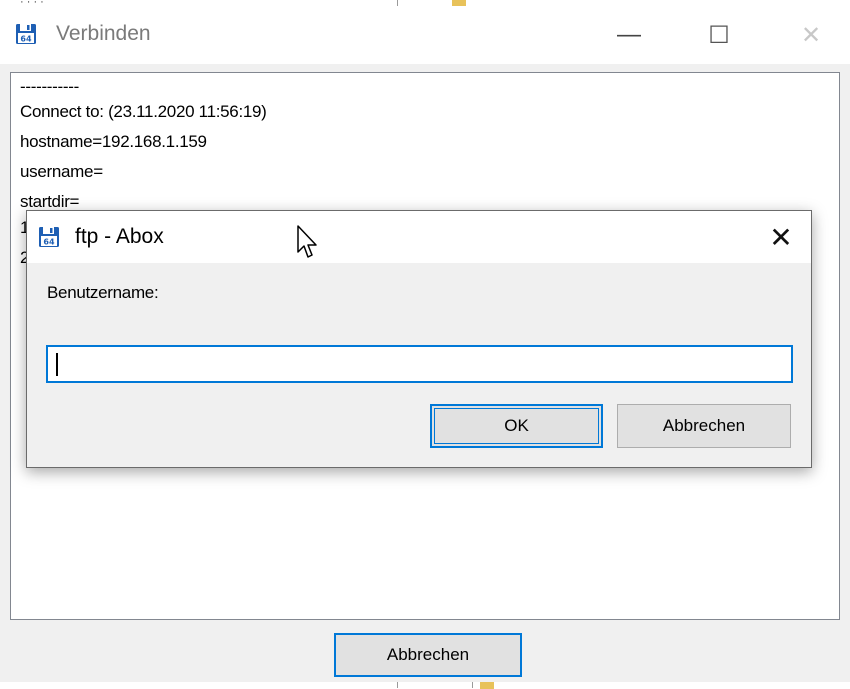 The image size is (850, 689). What do you see at coordinates (119, 236) in the screenshot?
I see `dialog-title: ftp - Abox` at bounding box center [119, 236].